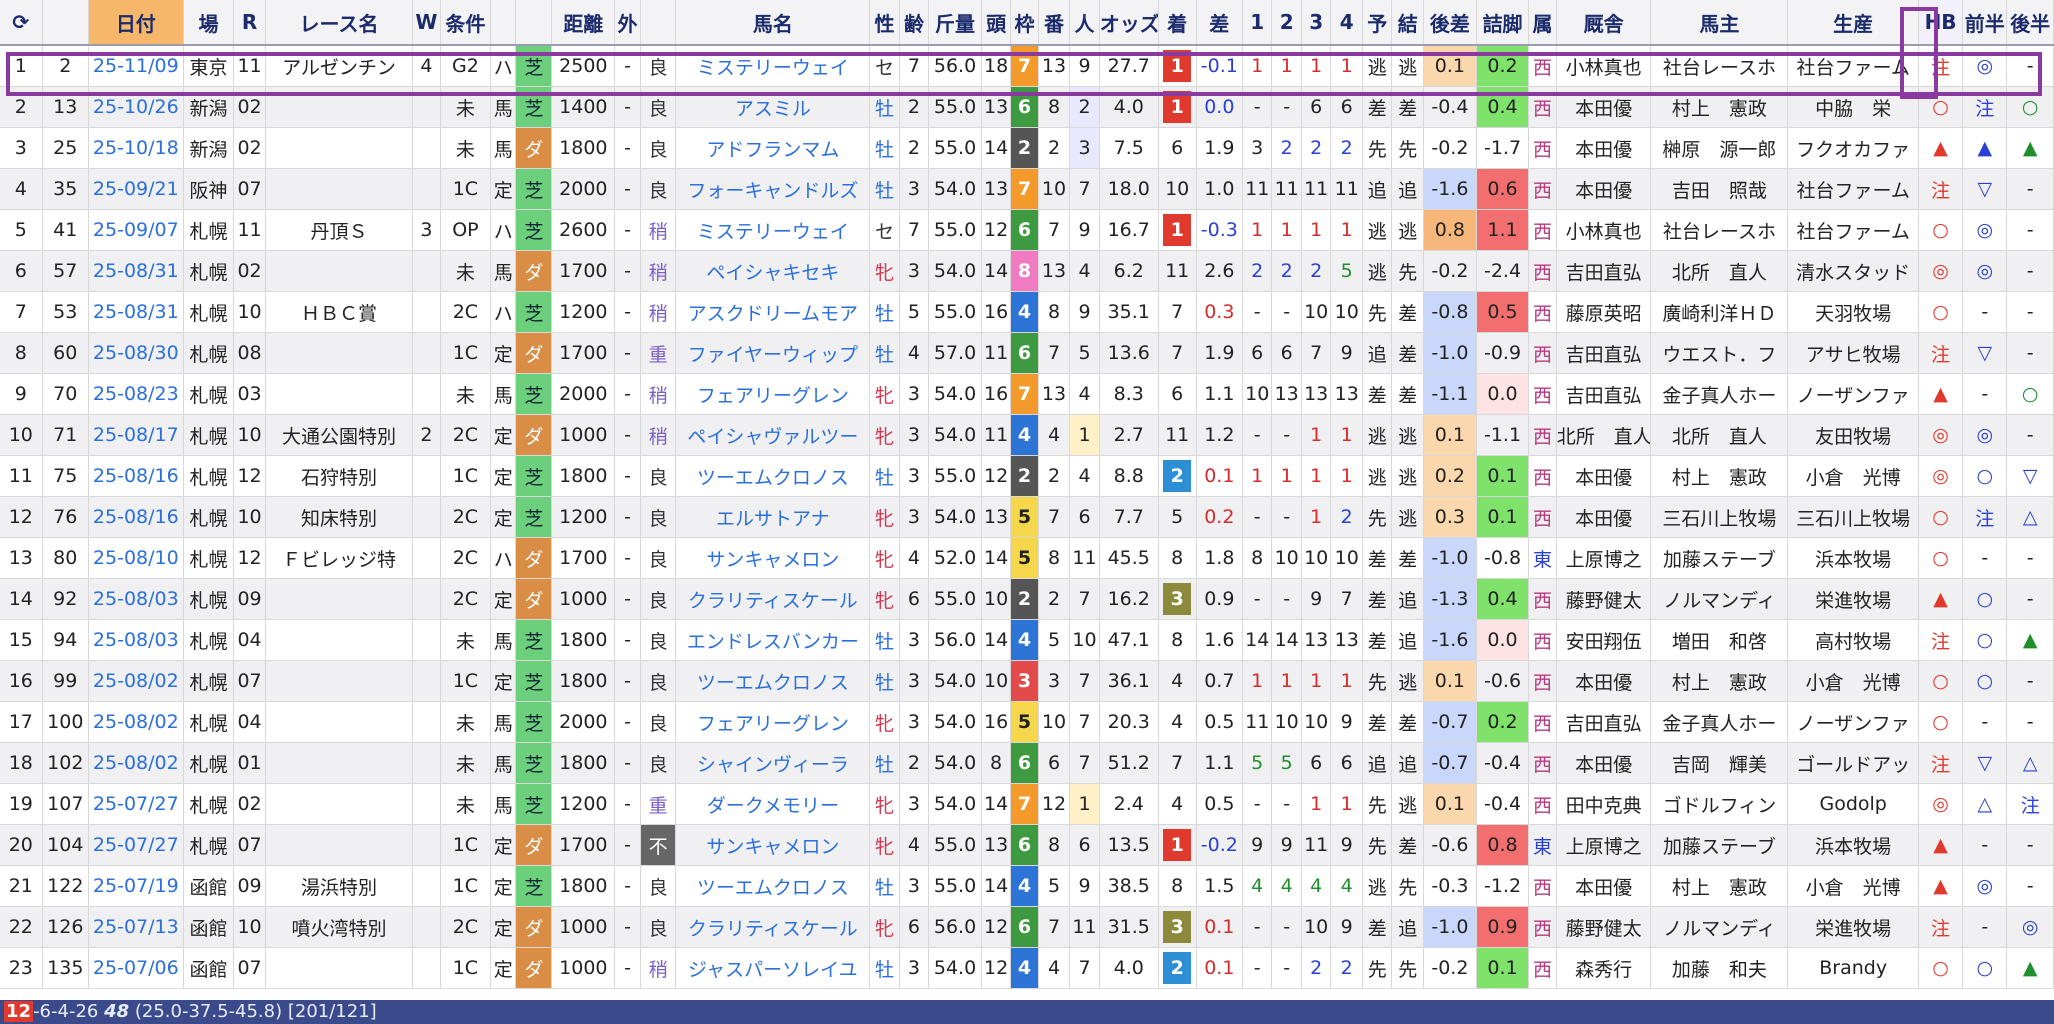 This screenshot has width=2054, height=1024. Describe the element at coordinates (1377, 23) in the screenshot. I see `col-pred: 予` at that location.